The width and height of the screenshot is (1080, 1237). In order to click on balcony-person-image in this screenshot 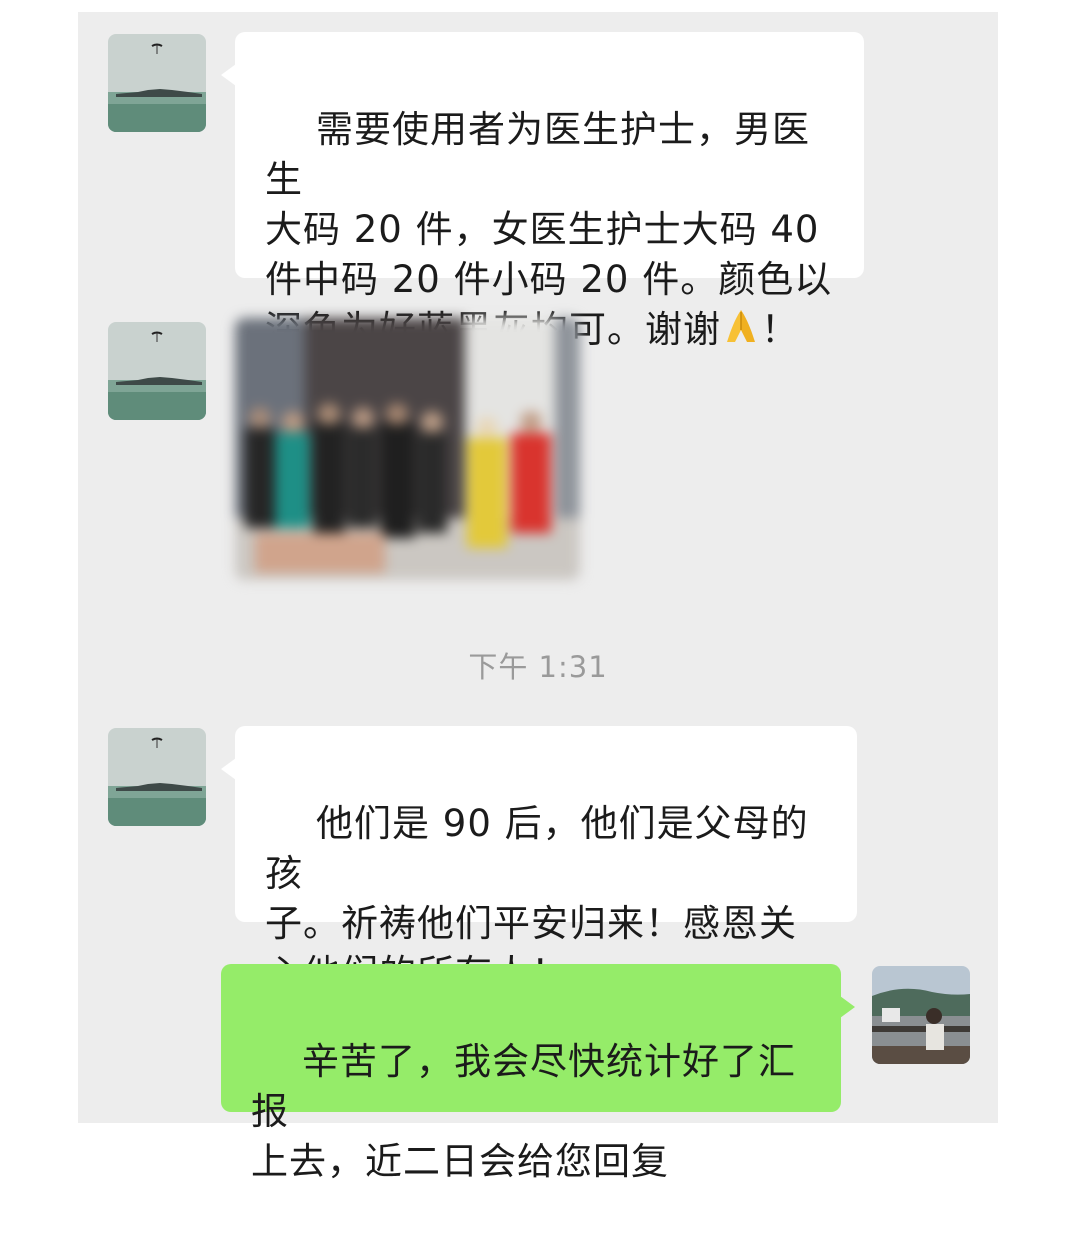, I will do `click(921, 1015)`.